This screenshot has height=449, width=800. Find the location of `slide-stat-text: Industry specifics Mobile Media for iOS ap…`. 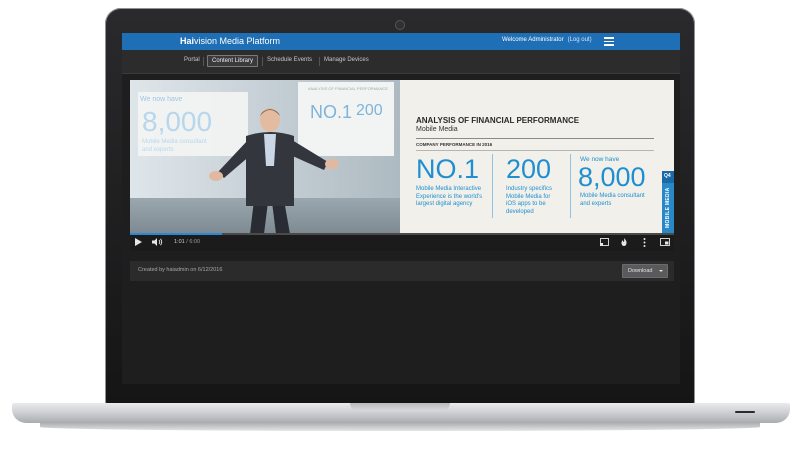

slide-stat-text: Industry specifics Mobile Media for iOS ap… is located at coordinates (529, 200).